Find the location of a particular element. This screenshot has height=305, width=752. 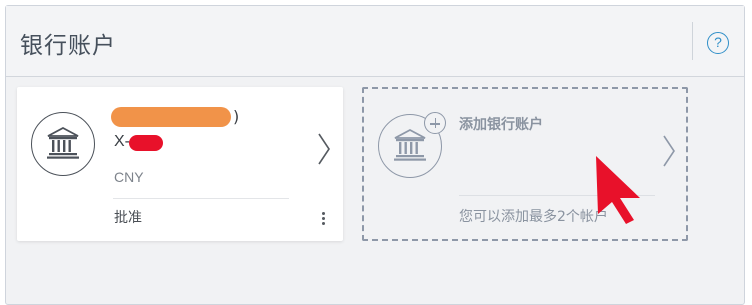

add-account-hint: 您可以添加最多2个帐户 is located at coordinates (533, 217).